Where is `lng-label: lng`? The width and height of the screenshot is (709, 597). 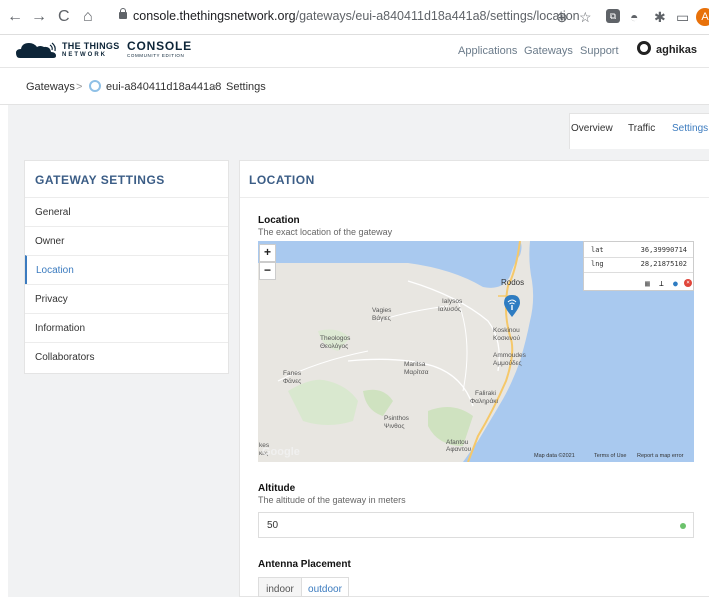
lng-label: lng is located at coordinates (597, 264).